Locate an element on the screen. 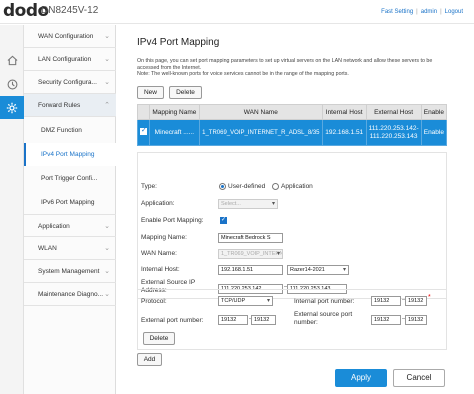  cell-external-host: 111.220.253.142- 111.220.253.143 is located at coordinates (393, 132).